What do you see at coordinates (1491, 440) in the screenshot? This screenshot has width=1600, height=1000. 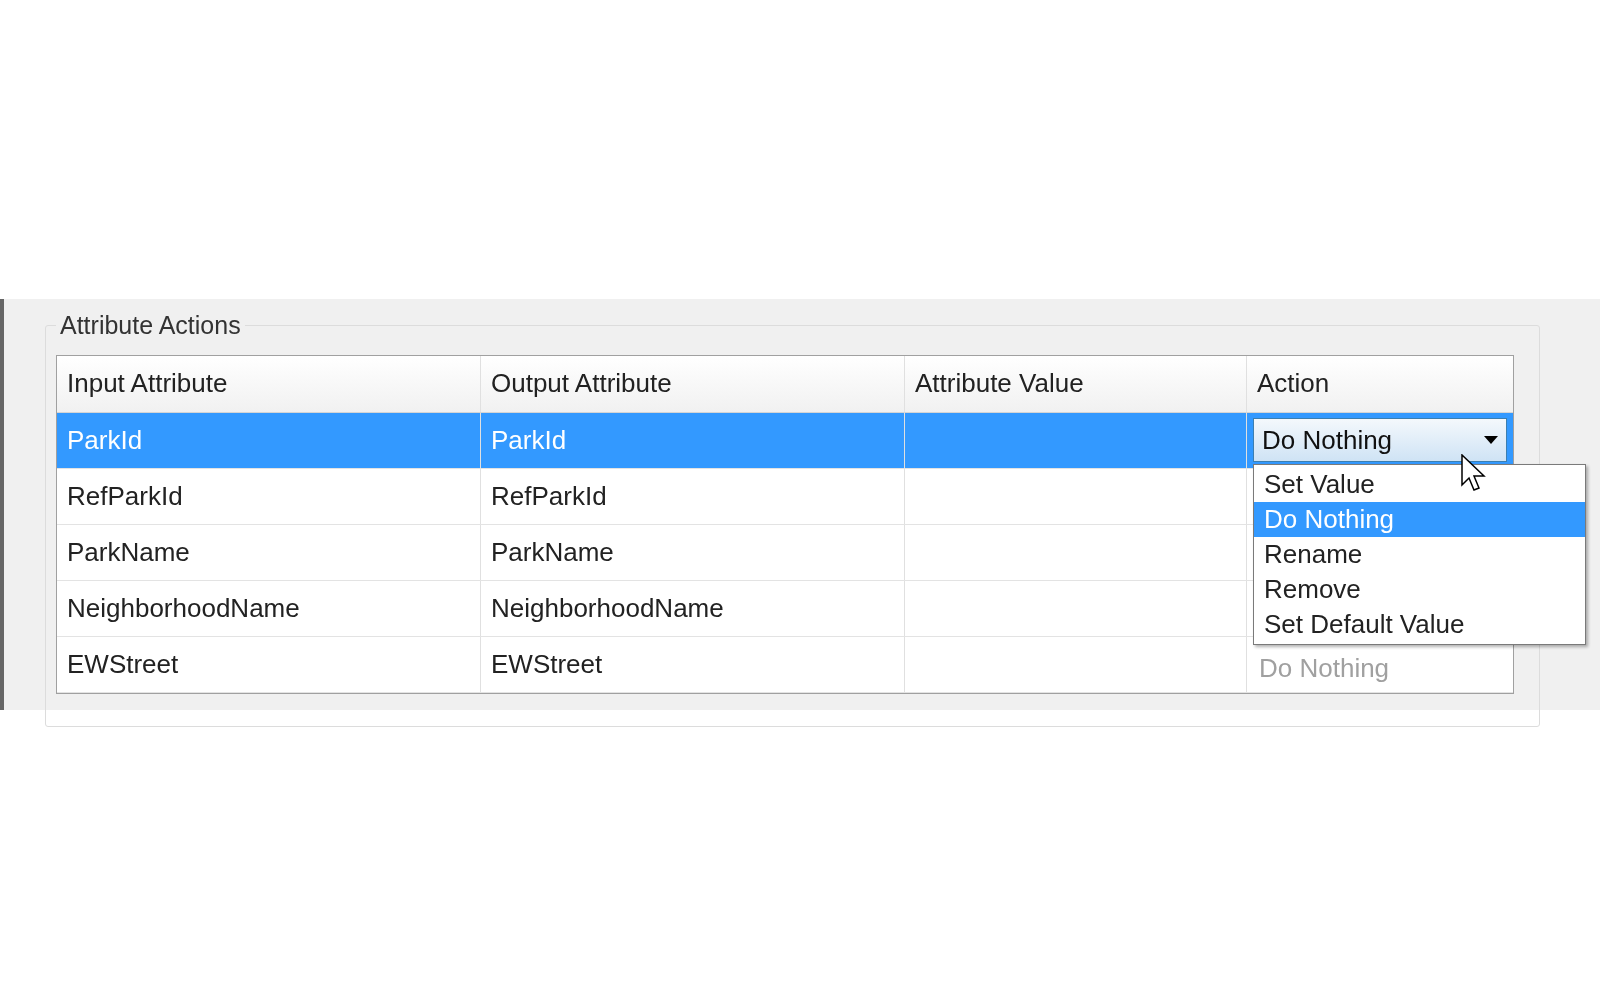 I see `caret-icon` at bounding box center [1491, 440].